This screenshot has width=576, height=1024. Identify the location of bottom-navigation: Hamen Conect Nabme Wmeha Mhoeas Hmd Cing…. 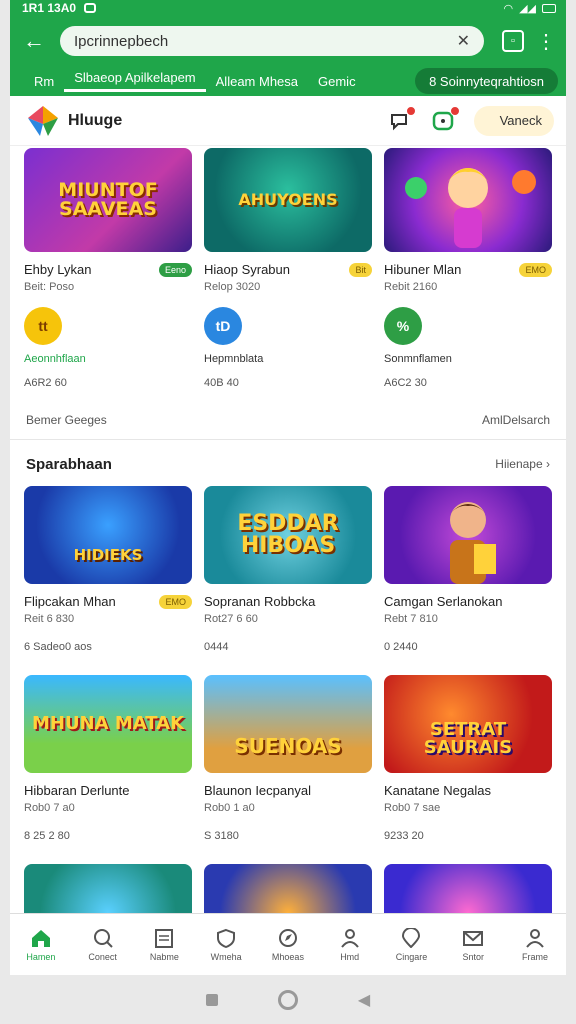
(288, 944).